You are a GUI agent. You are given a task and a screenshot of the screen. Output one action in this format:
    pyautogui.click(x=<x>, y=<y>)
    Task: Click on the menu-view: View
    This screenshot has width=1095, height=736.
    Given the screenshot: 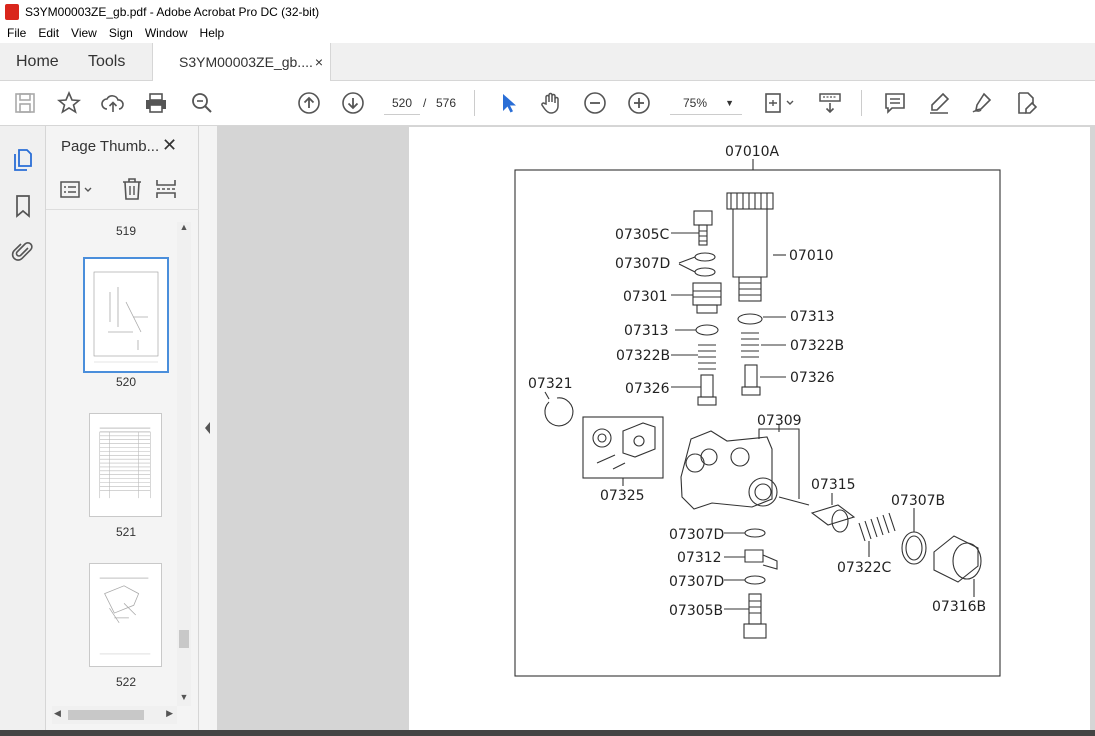 What is the action you would take?
    pyautogui.click(x=84, y=33)
    